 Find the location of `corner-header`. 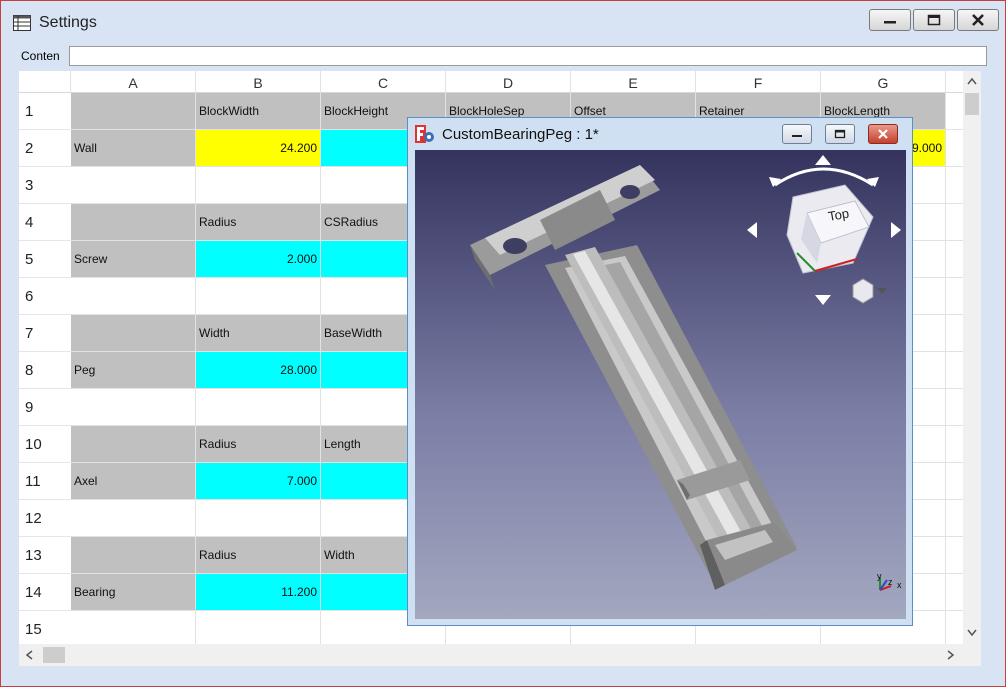

corner-header is located at coordinates (45, 82).